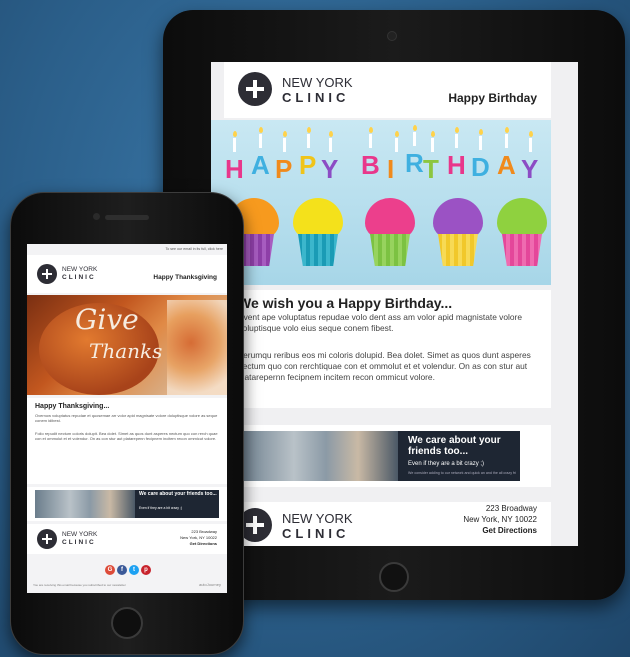 Image resolution: width=630 pixels, height=657 pixels. I want to click on cupcake-yellow, so click(318, 233).